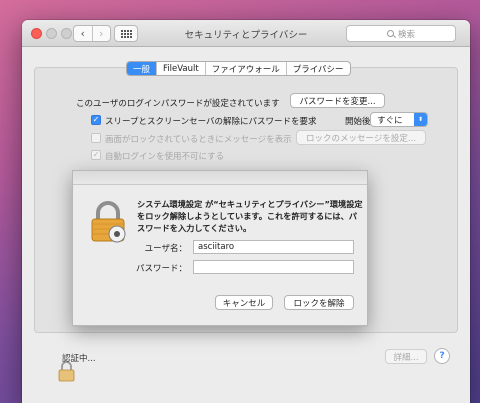  Describe the element at coordinates (390, 120) in the screenshot. I see `start-after-value: すぐに` at that location.